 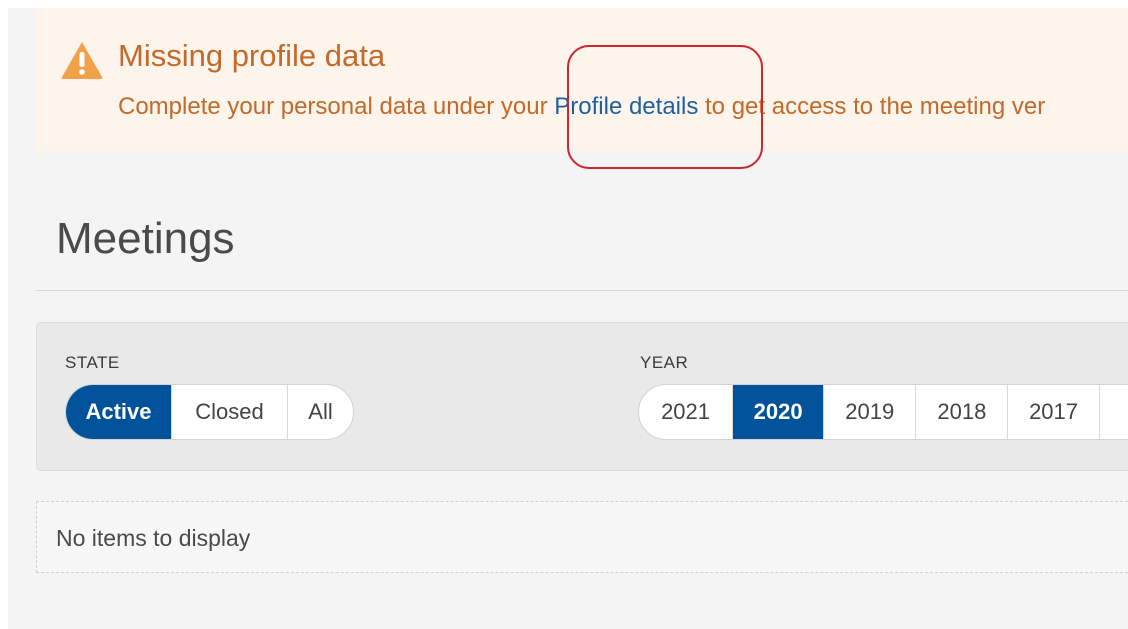 What do you see at coordinates (664, 362) in the screenshot?
I see `year-filter-label: YEAR` at bounding box center [664, 362].